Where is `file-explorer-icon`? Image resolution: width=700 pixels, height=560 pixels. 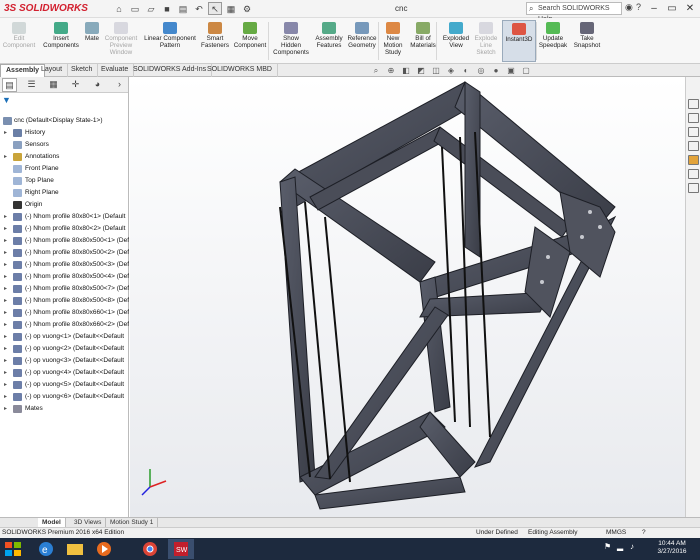 file-explorer-icon is located at coordinates (693, 132).